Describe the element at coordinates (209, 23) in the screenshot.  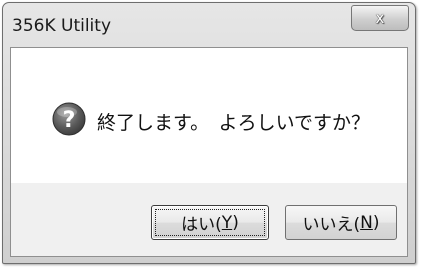
I see `title-bar: 356K Utility x` at that location.